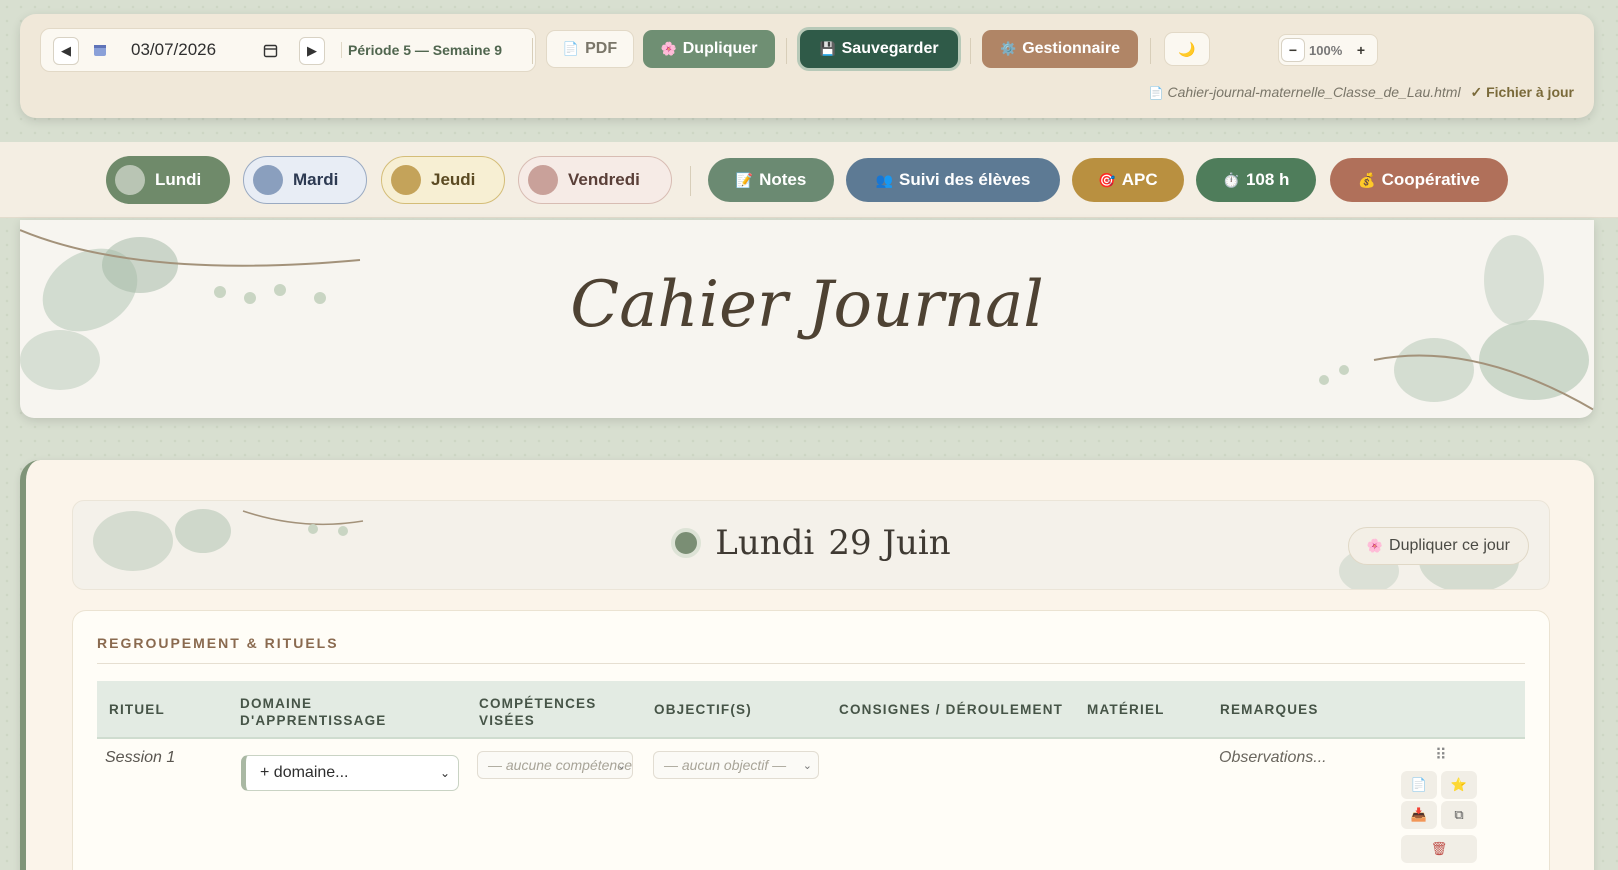  I want to click on inbox-tray-icon: 📥, so click(1419, 814).